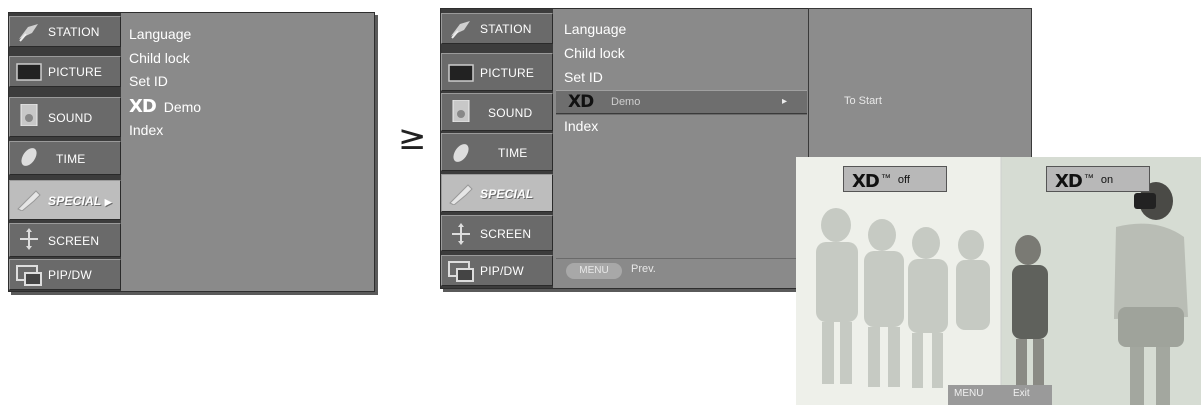  I want to click on xd-off-label: off, so click(903, 180).